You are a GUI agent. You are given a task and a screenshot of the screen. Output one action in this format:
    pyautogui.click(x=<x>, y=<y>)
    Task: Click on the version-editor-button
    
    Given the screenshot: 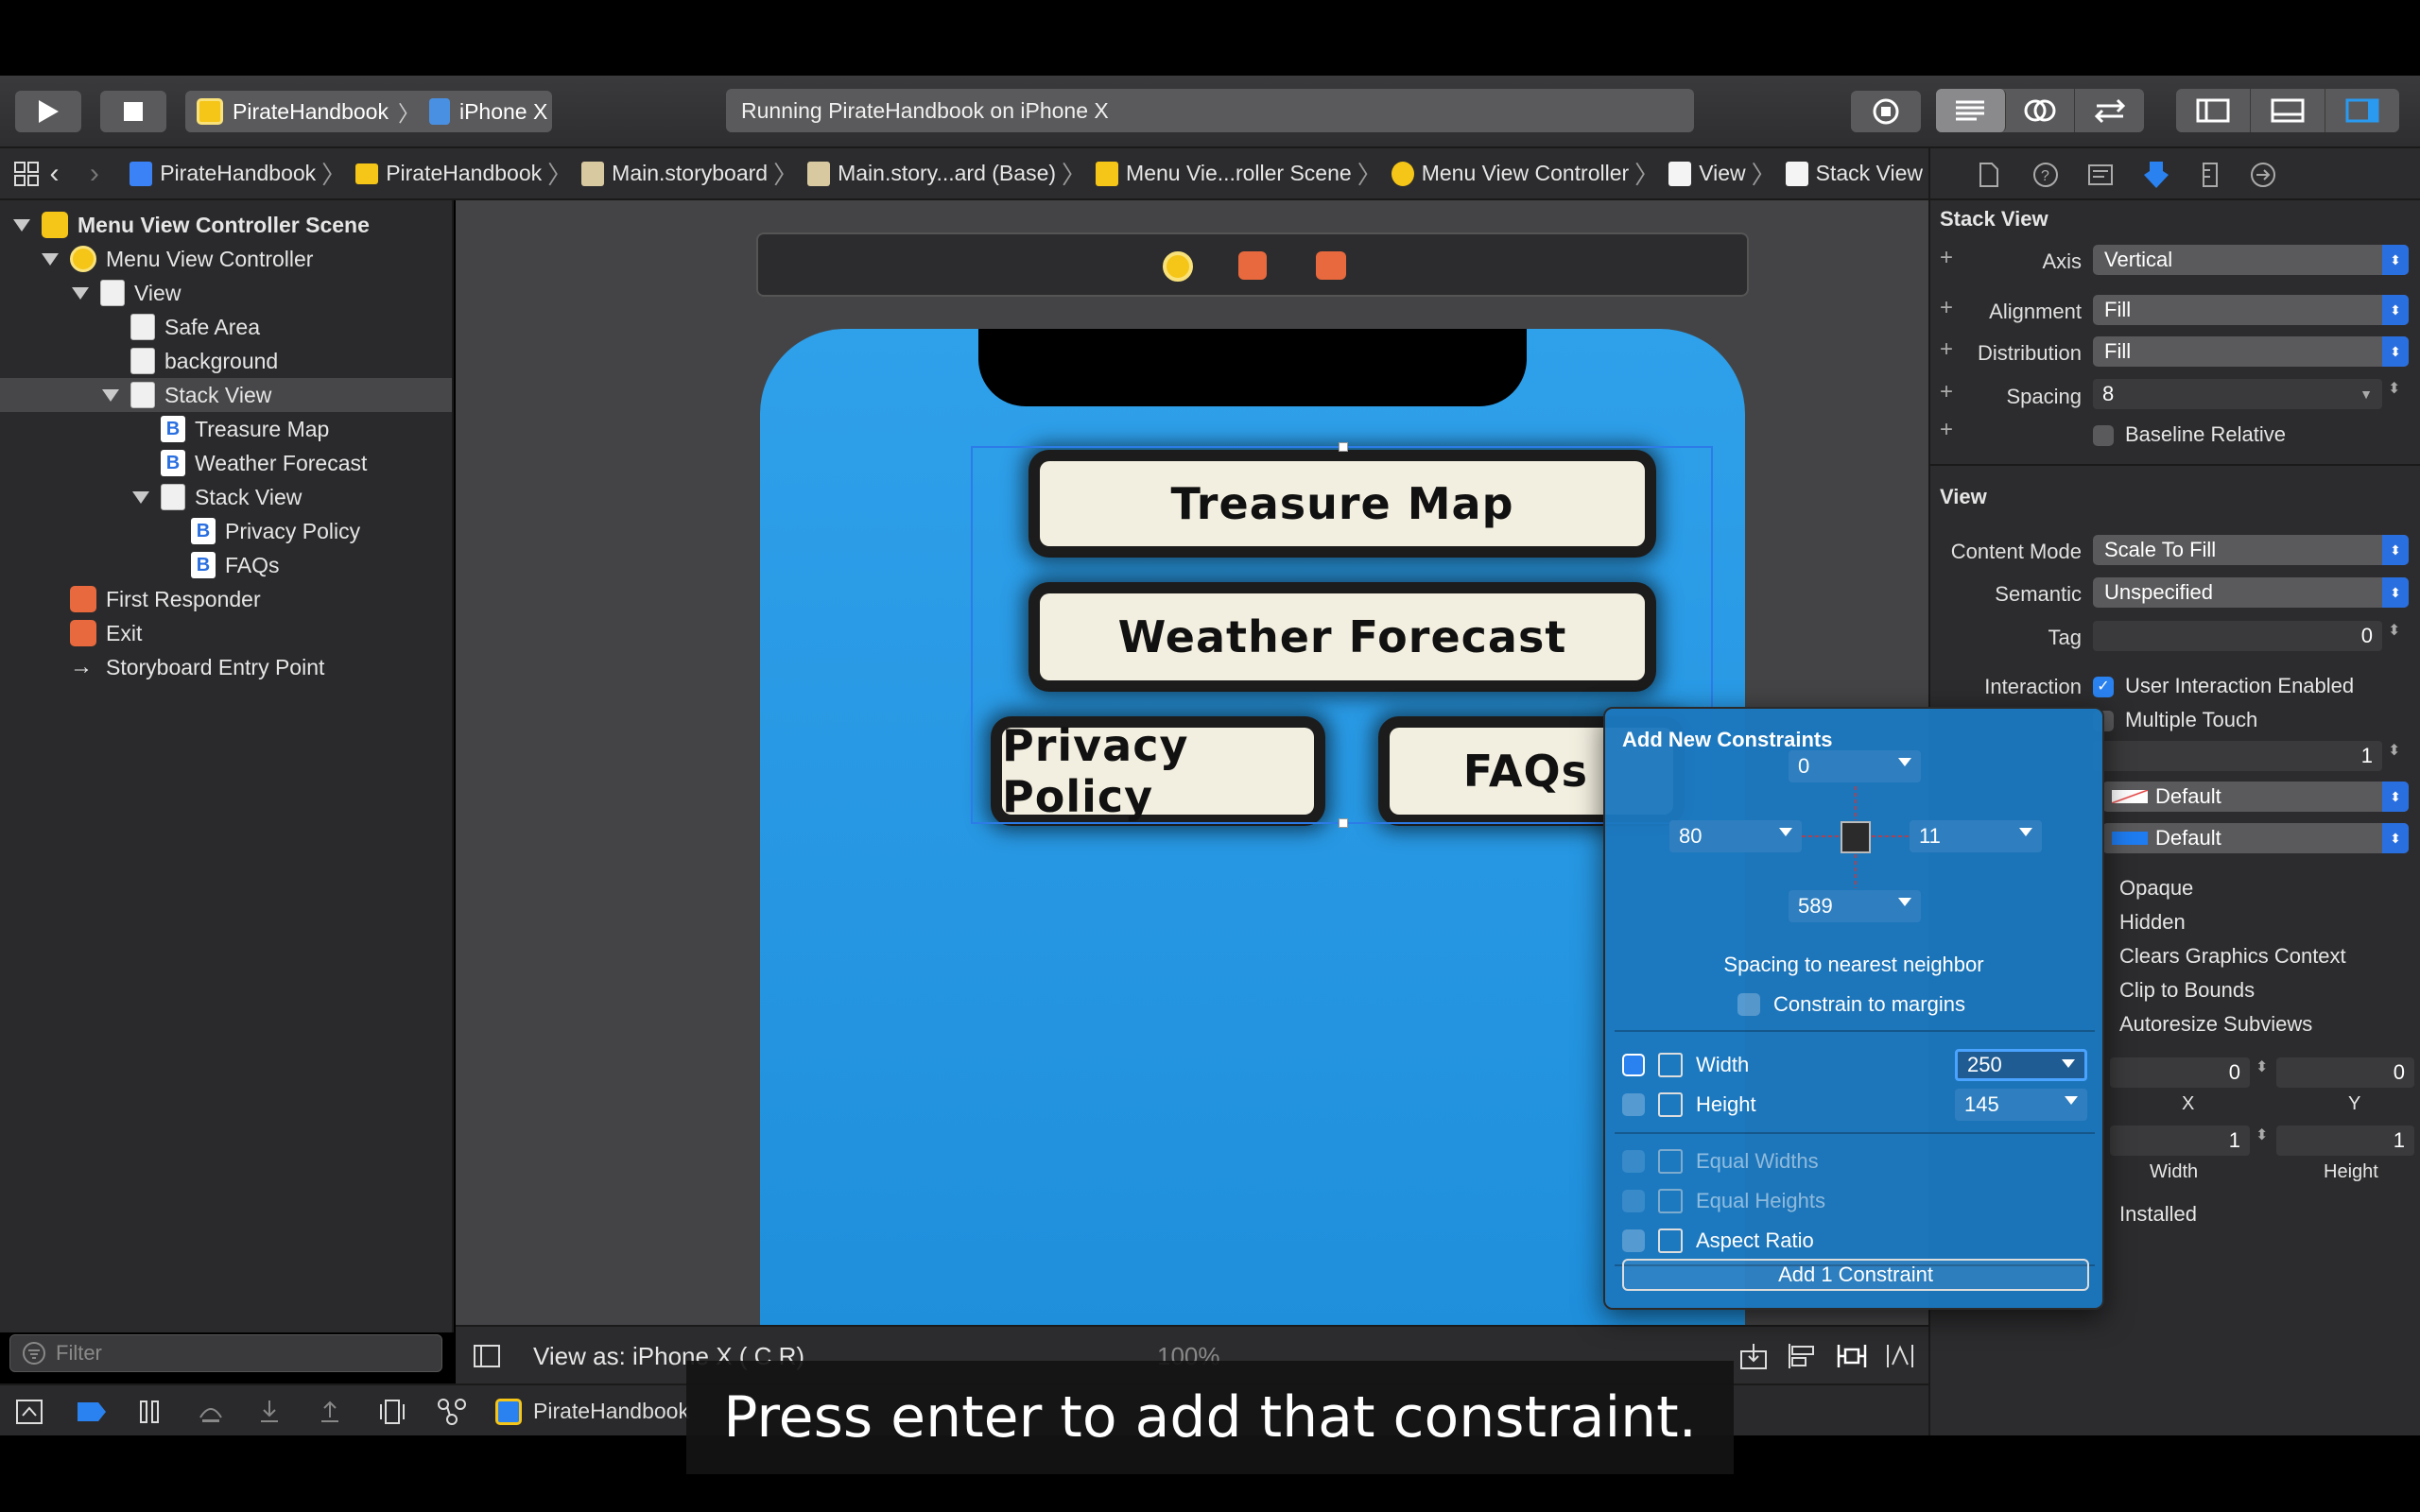 What is the action you would take?
    pyautogui.click(x=2110, y=110)
    